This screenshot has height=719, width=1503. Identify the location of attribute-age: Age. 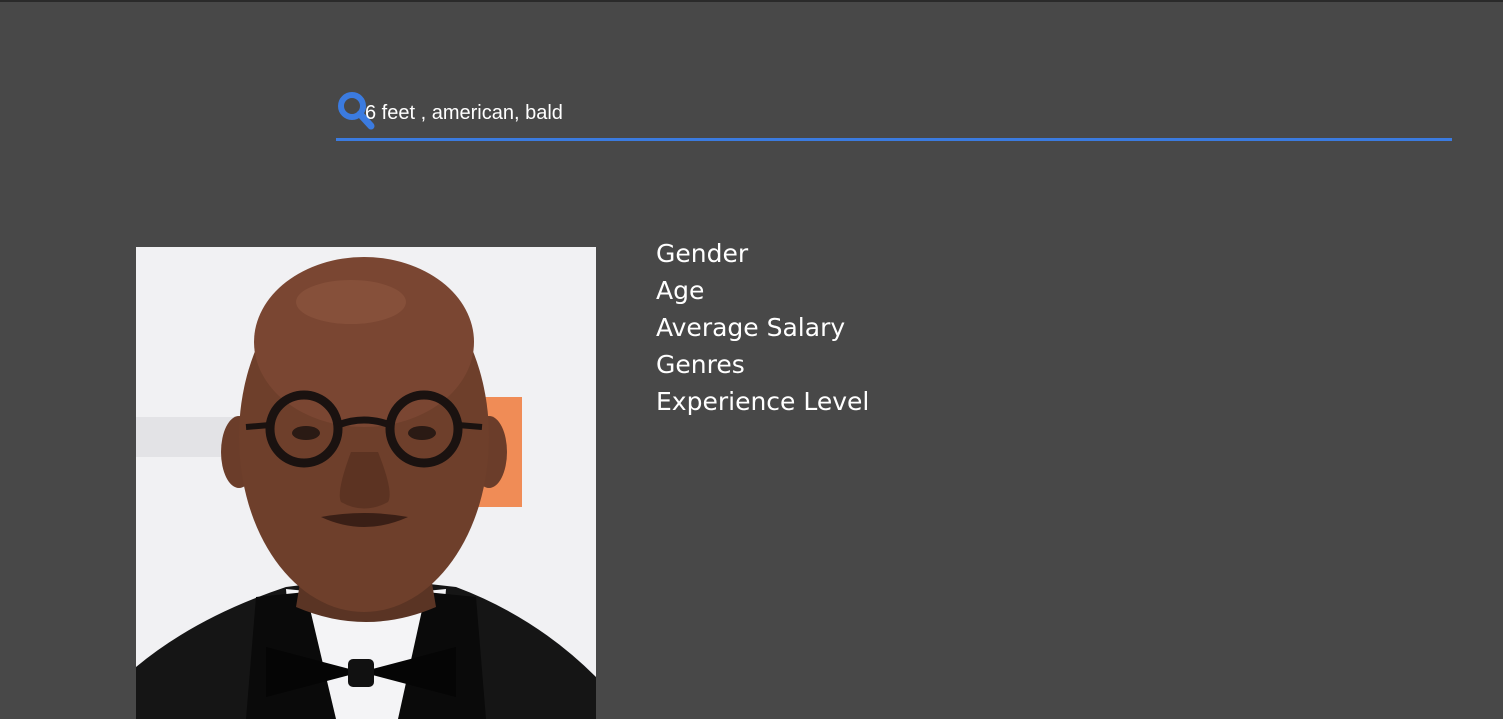
(680, 290).